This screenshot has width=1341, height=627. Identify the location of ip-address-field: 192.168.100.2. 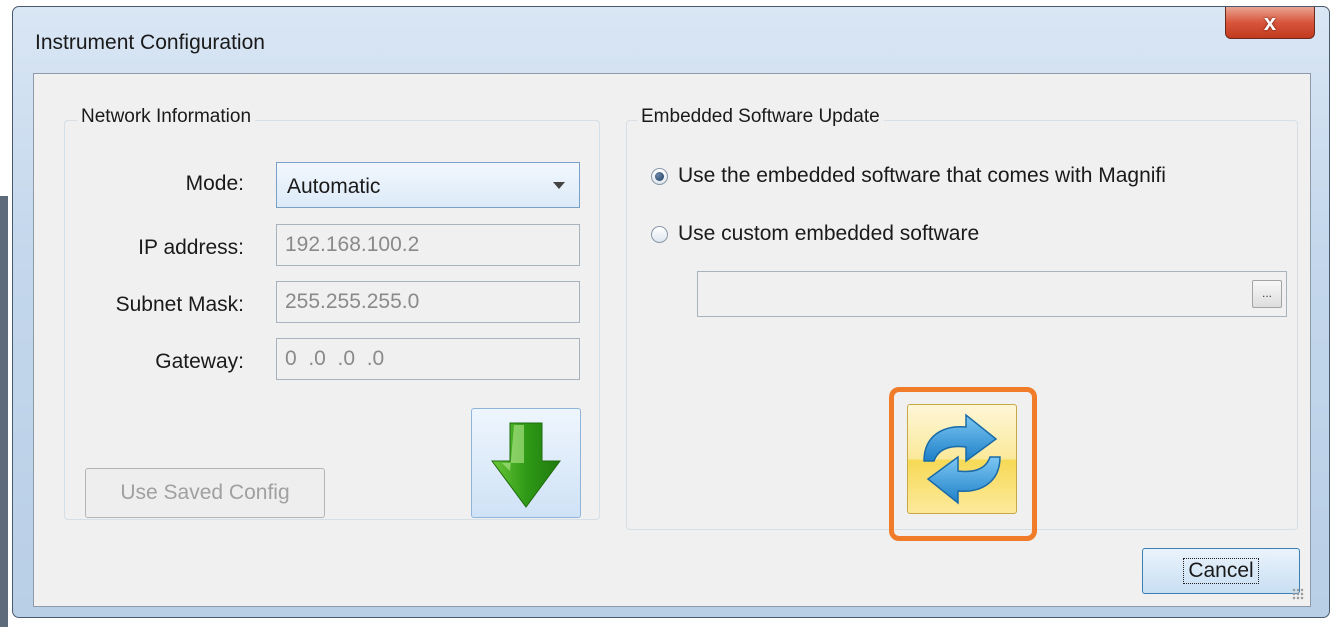
(428, 245).